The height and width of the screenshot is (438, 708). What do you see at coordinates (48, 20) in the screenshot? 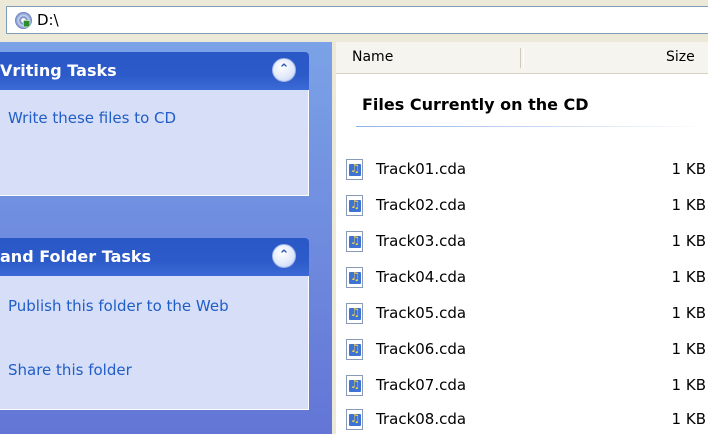
I see `address-path: D:\` at bounding box center [48, 20].